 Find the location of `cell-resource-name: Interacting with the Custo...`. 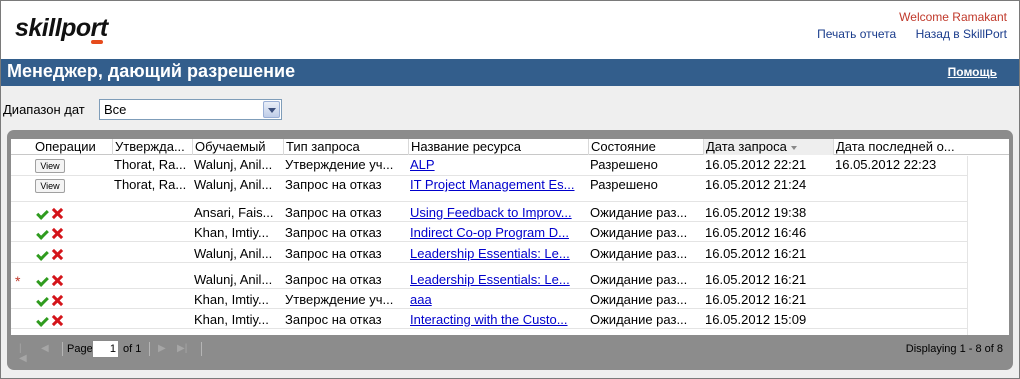

cell-resource-name: Interacting with the Custo... is located at coordinates (498, 319).